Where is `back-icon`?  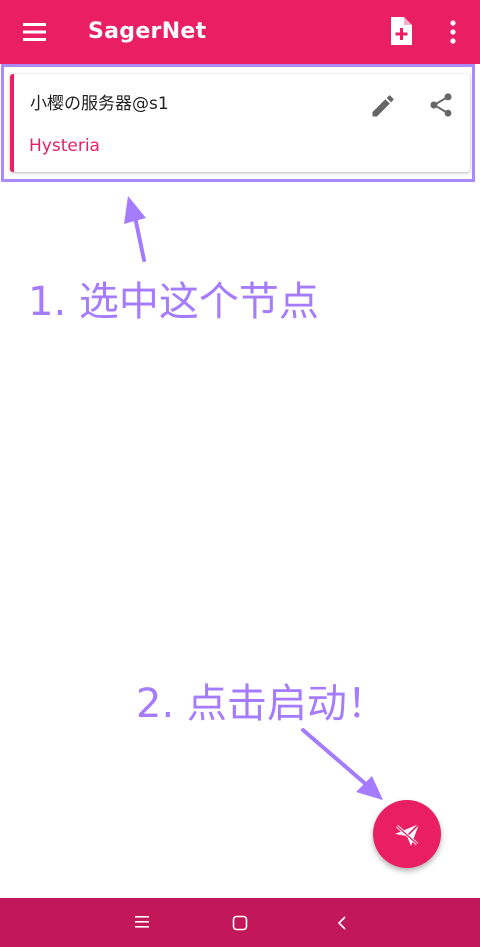 back-icon is located at coordinates (342, 922).